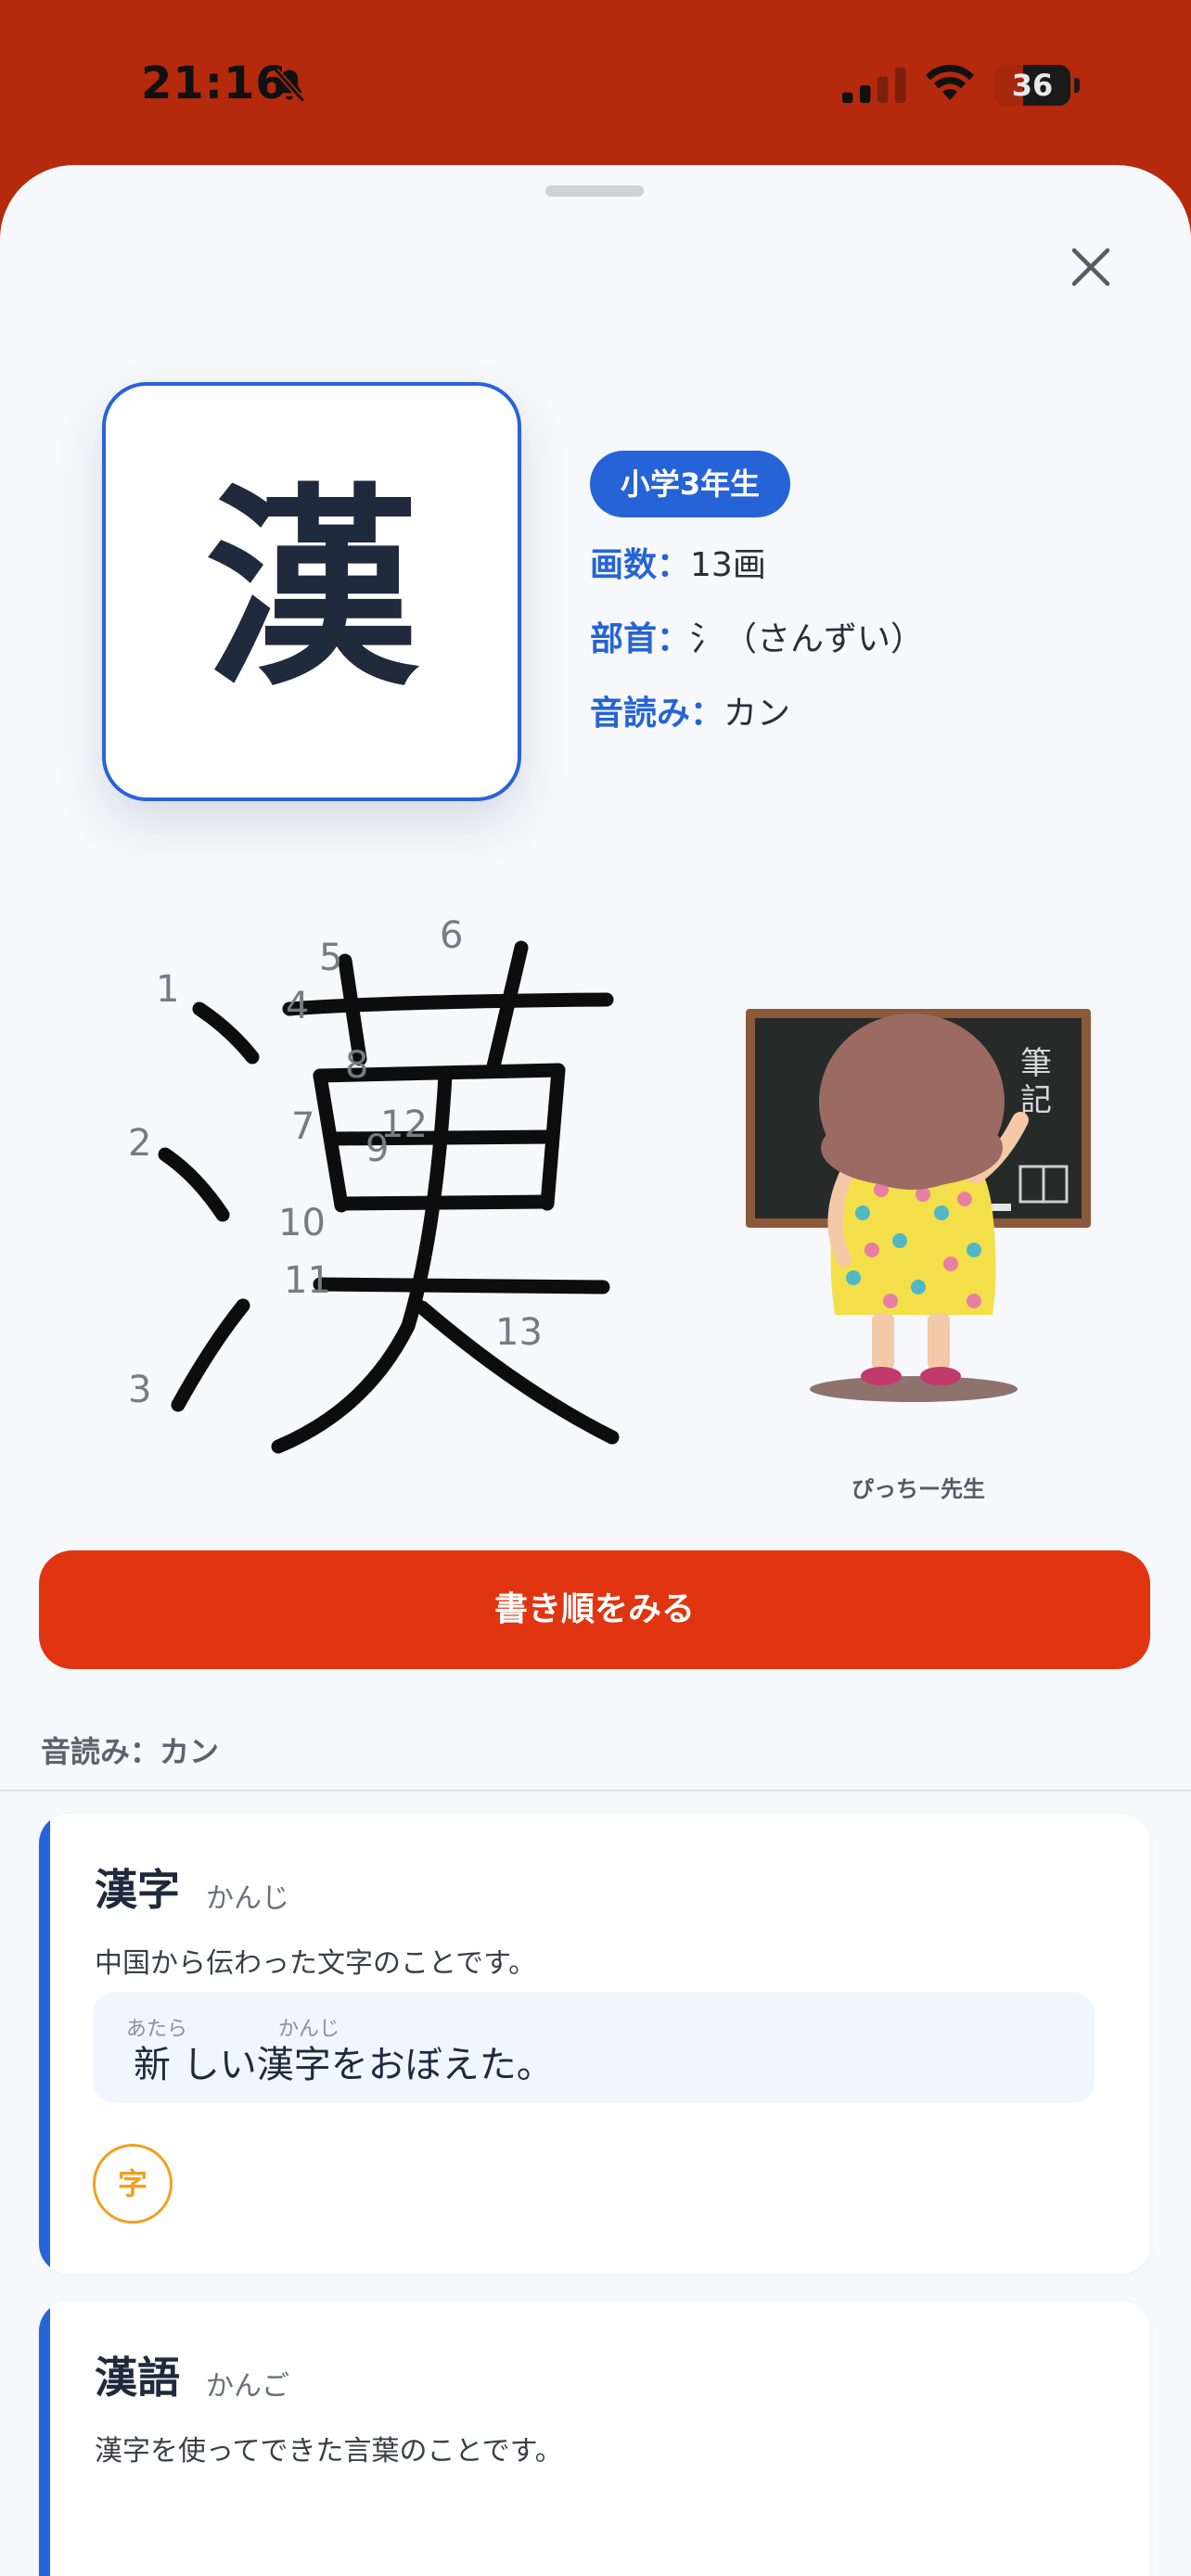  Describe the element at coordinates (130, 1752) in the screenshot. I see `section-header-onyomi: 音読み：カン` at that location.